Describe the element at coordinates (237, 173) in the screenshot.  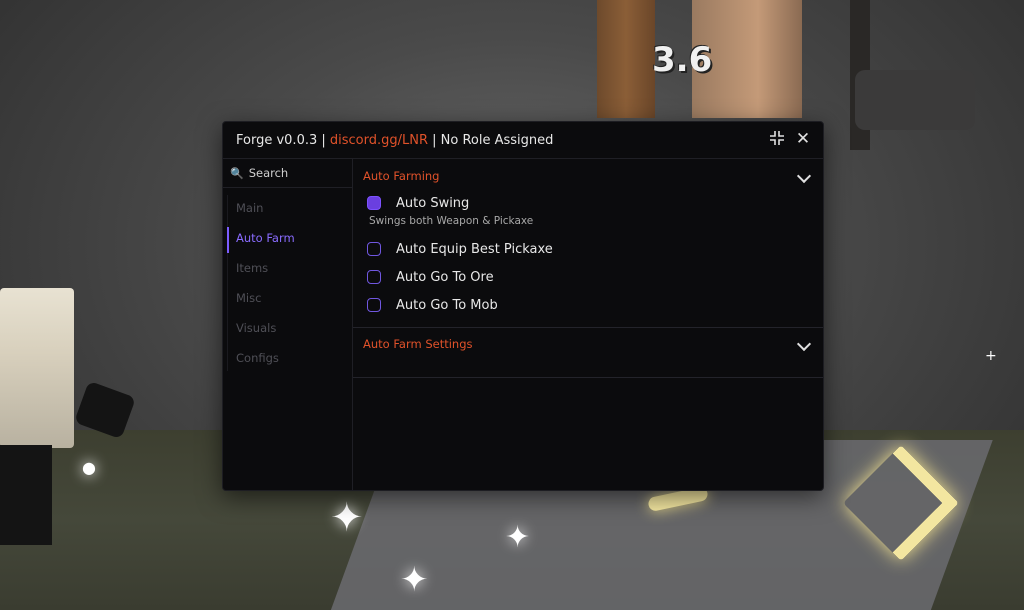
I see `search-icon: 🔍` at that location.